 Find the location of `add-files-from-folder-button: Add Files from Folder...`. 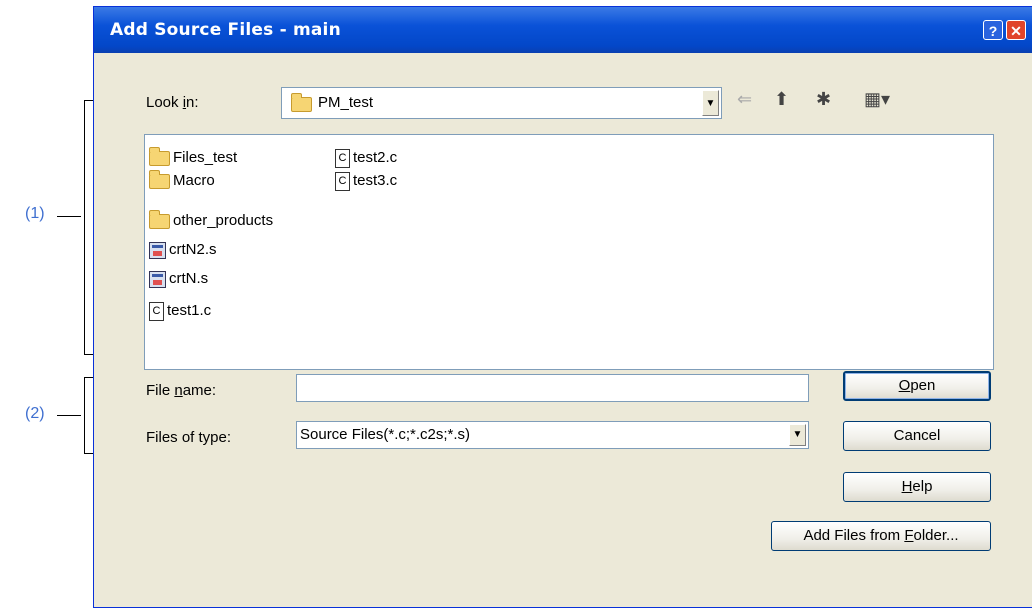

add-files-from-folder-button: Add Files from Folder... is located at coordinates (881, 536).